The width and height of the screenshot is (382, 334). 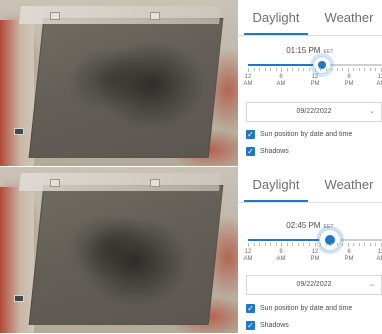 I want to click on time-zone: EET, so click(x=328, y=52).